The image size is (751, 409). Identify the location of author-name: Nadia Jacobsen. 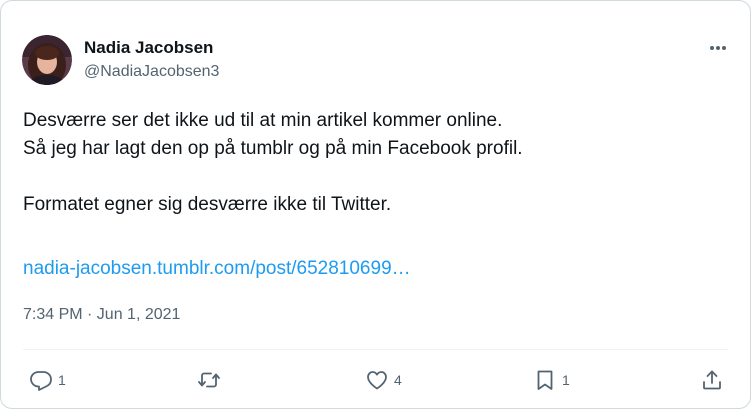
(148, 48).